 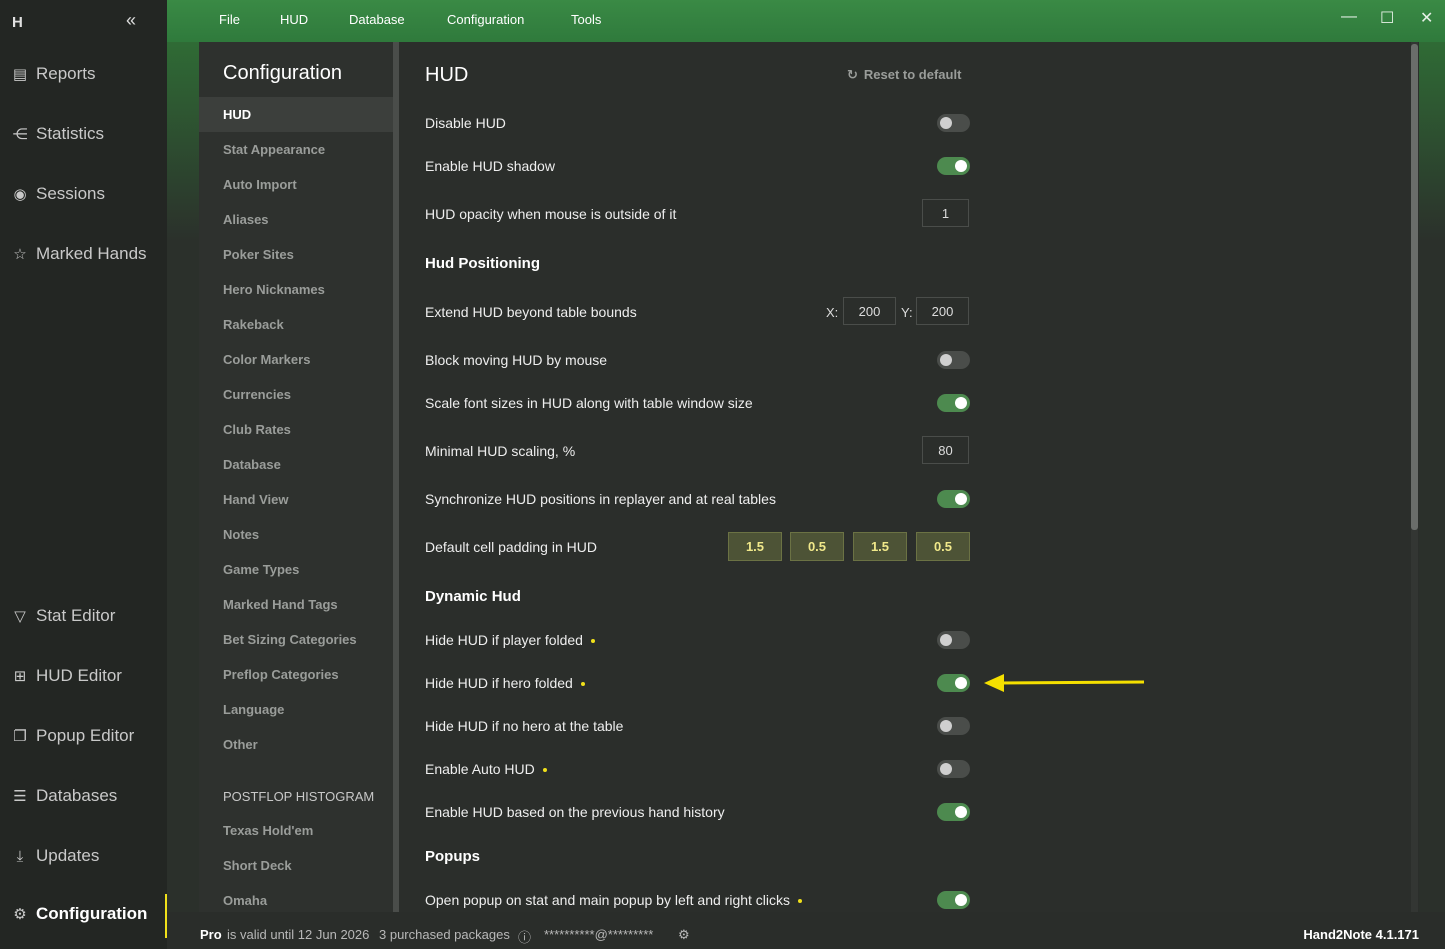 I want to click on reset-icon: ↻, so click(x=852, y=74).